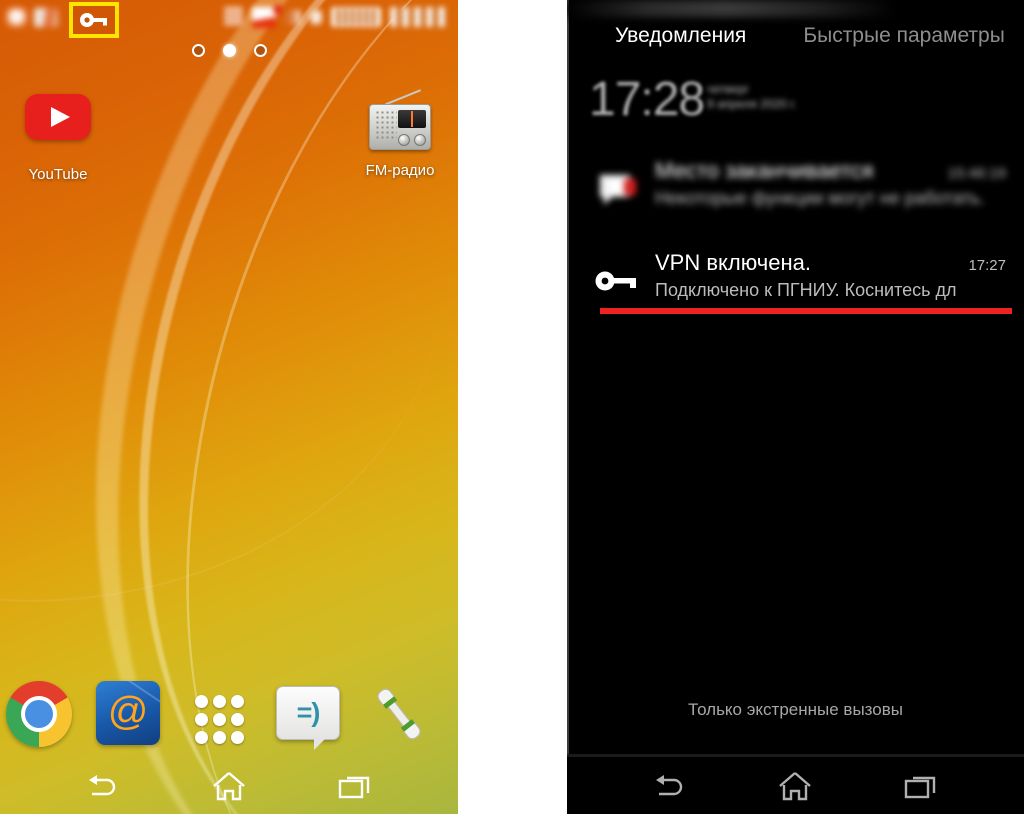 This screenshot has width=1024, height=814. I want to click on notification-title: VPN включена., so click(733, 262).